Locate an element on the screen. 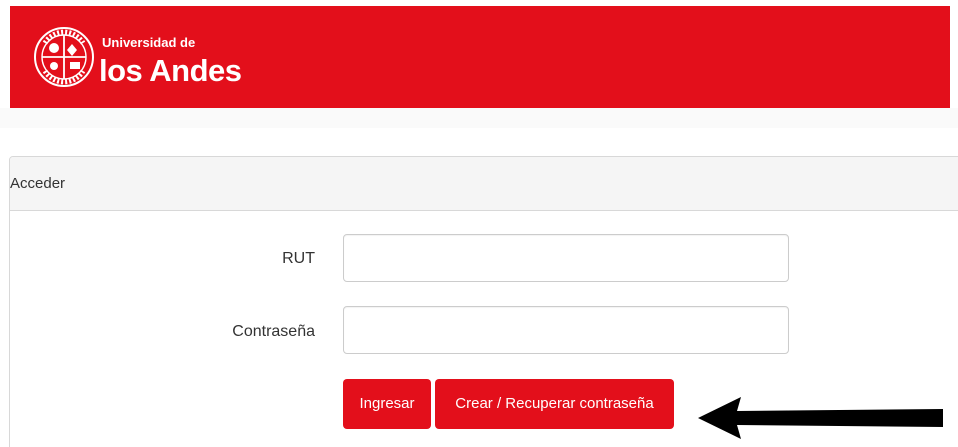 Image resolution: width=958 pixels, height=447 pixels. subheader-band is located at coordinates (479, 118).